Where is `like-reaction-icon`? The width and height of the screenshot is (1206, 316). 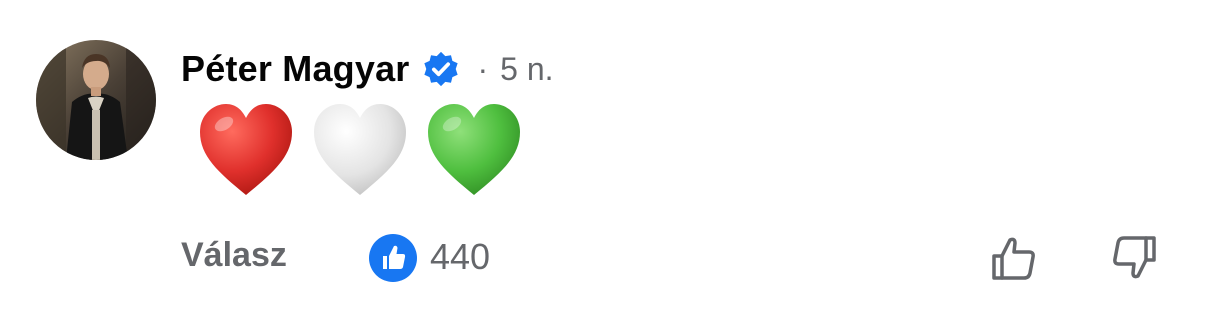 like-reaction-icon is located at coordinates (393, 258).